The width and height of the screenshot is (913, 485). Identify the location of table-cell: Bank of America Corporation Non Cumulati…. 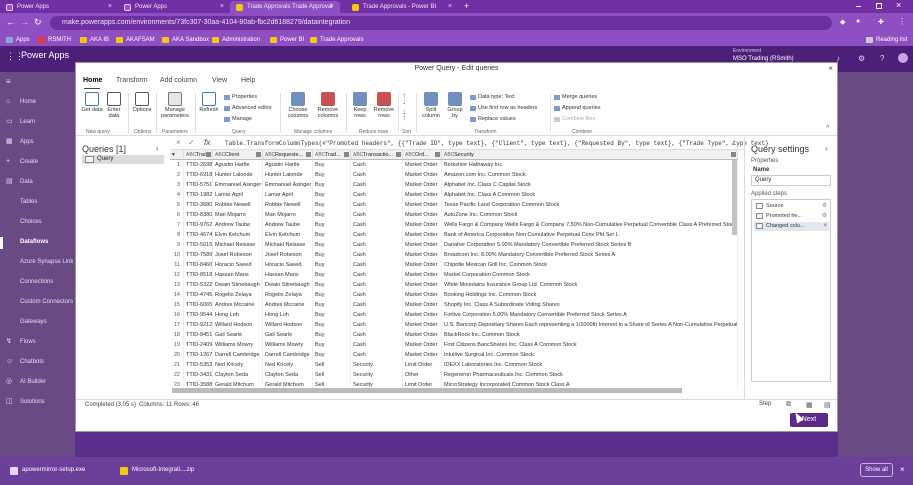
(590, 235).